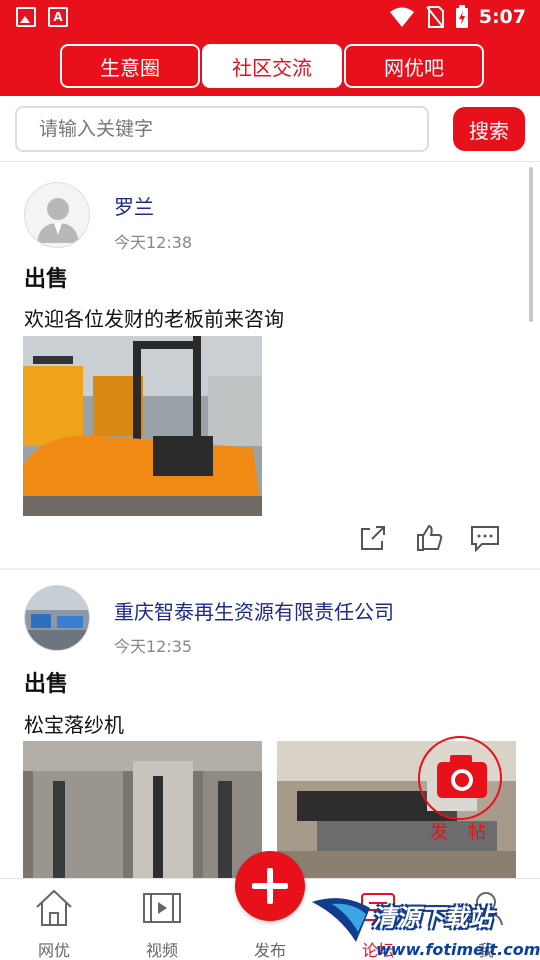  Describe the element at coordinates (58, 17) in the screenshot. I see `text-notification-icon: A` at that location.